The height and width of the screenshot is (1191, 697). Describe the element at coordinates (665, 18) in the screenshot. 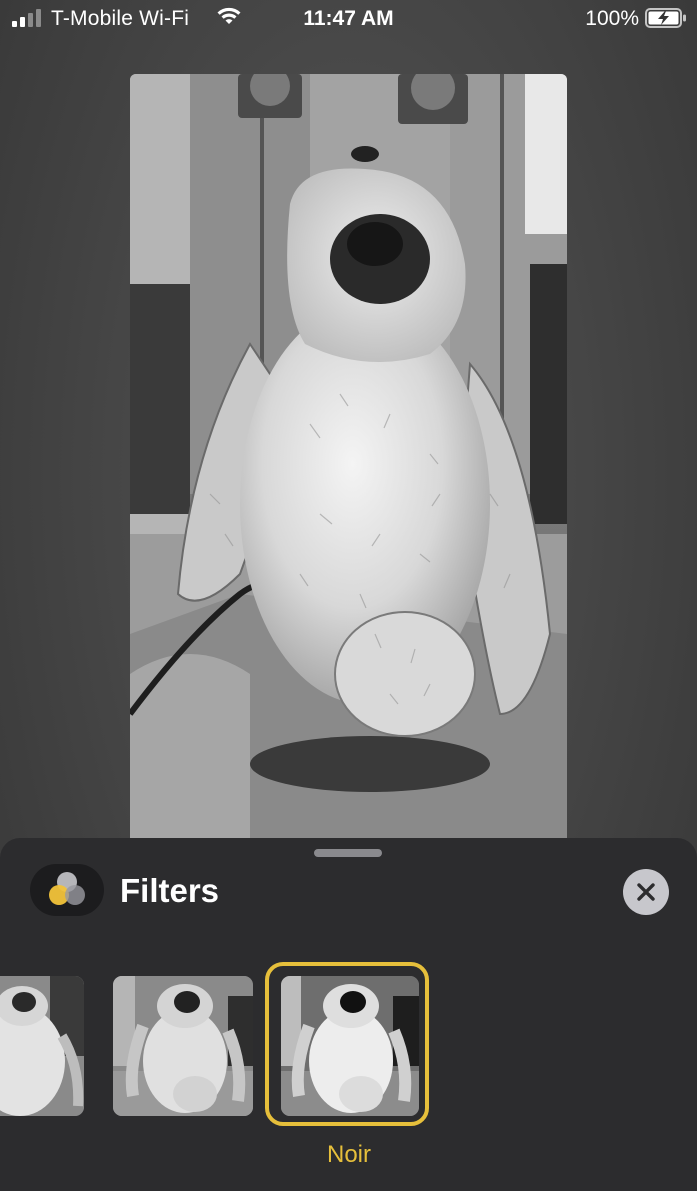

I see `battery-charging-icon` at that location.